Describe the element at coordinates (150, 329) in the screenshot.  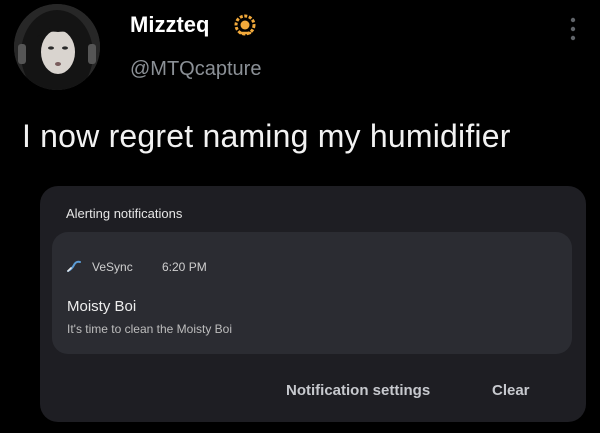
I see `notification-body: It's time to clean the Moisty Boi` at that location.